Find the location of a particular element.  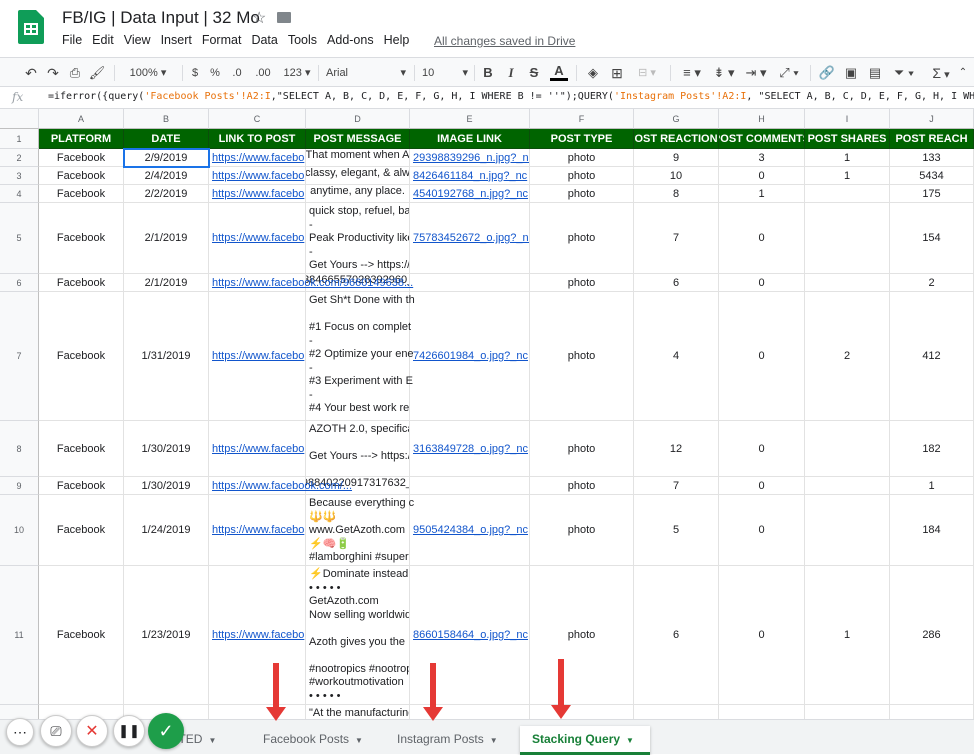

camera-icon: ⎚ is located at coordinates (56, 731).